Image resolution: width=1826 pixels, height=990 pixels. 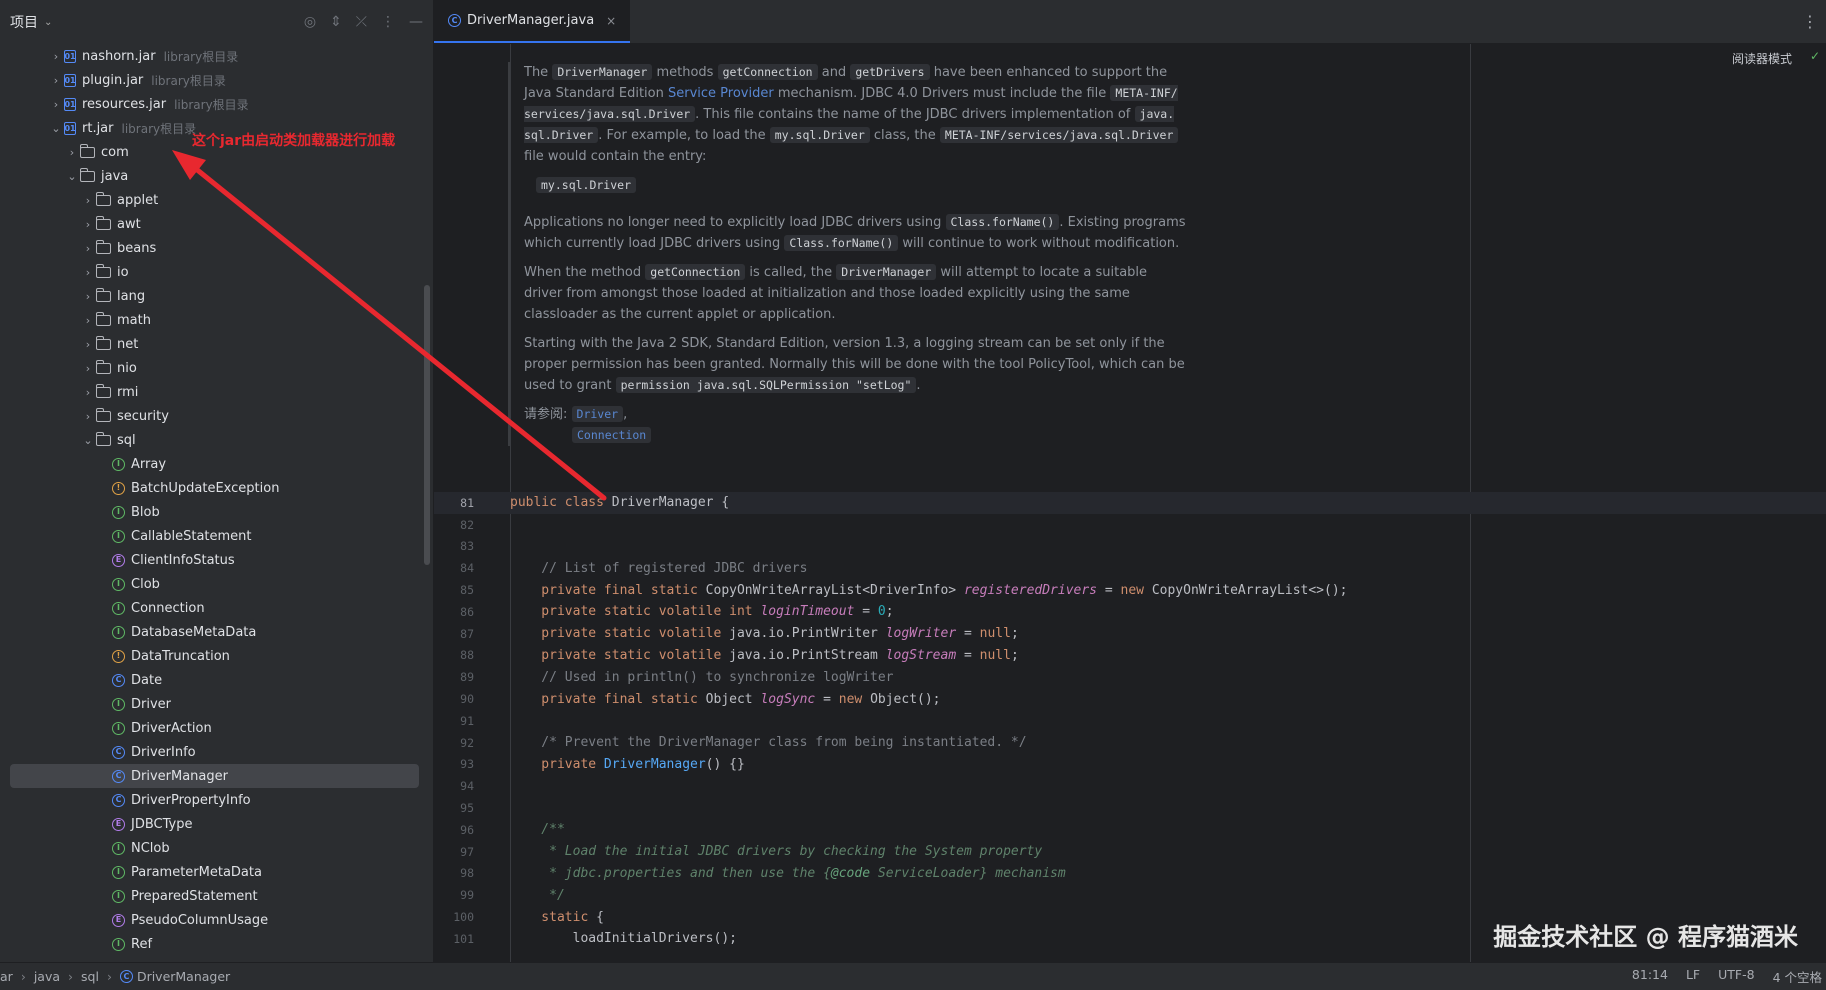 I want to click on tree-item: I Blob, so click(x=211, y=512).